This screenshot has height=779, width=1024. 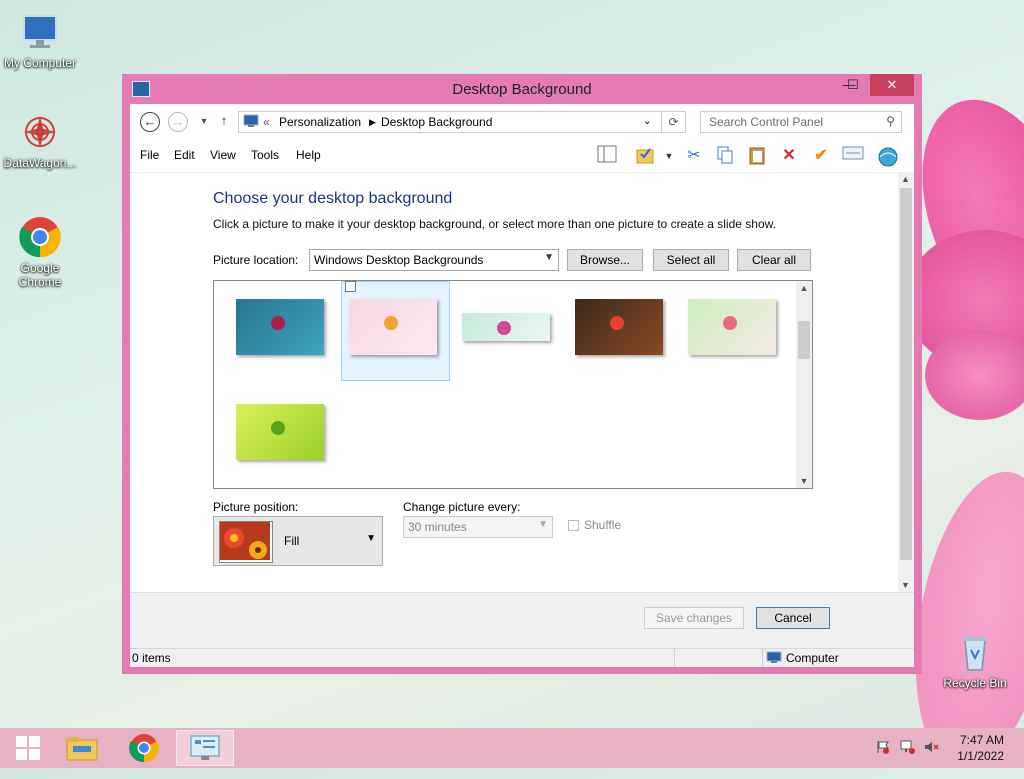 I want to click on window-scrollbar: ▲ ▼, so click(x=906, y=382).